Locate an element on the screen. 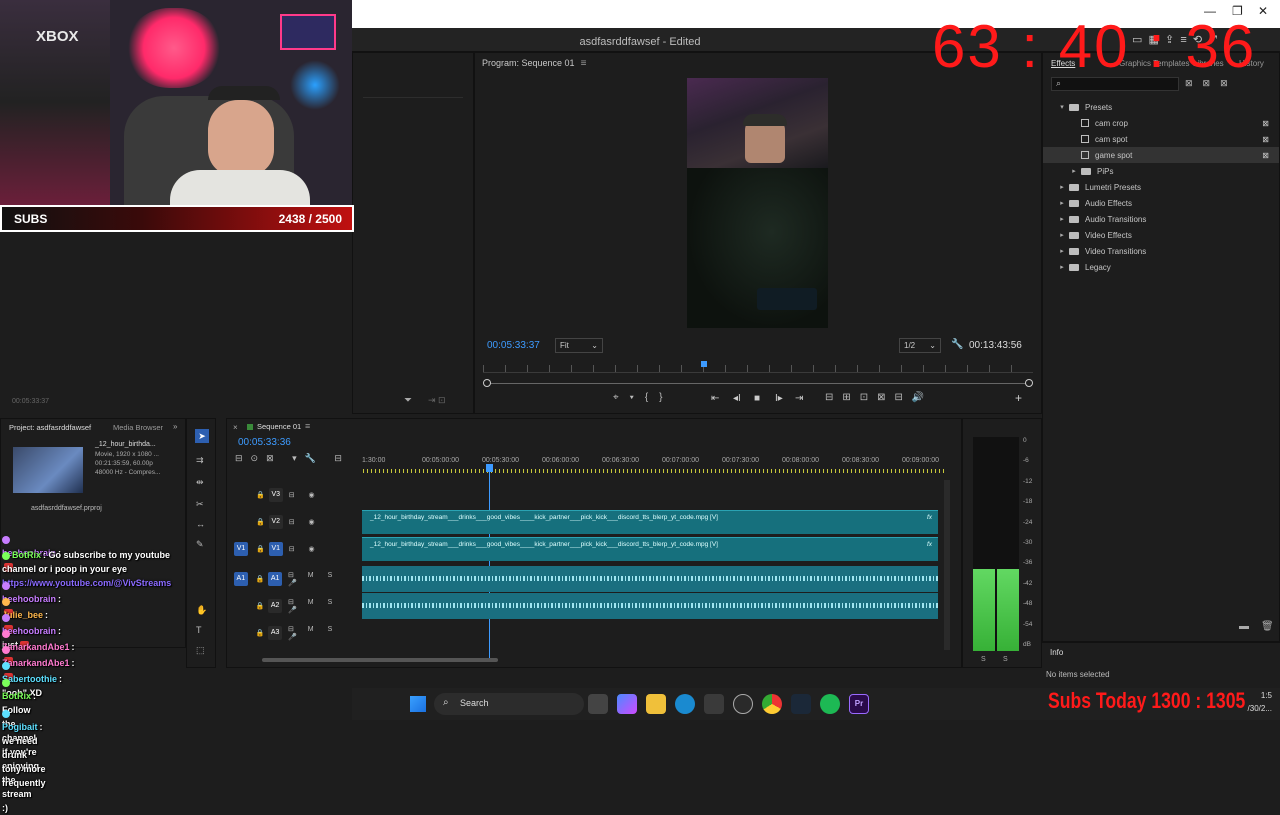 The width and height of the screenshot is (1280, 815). track-label: V2 is located at coordinates (275, 522).